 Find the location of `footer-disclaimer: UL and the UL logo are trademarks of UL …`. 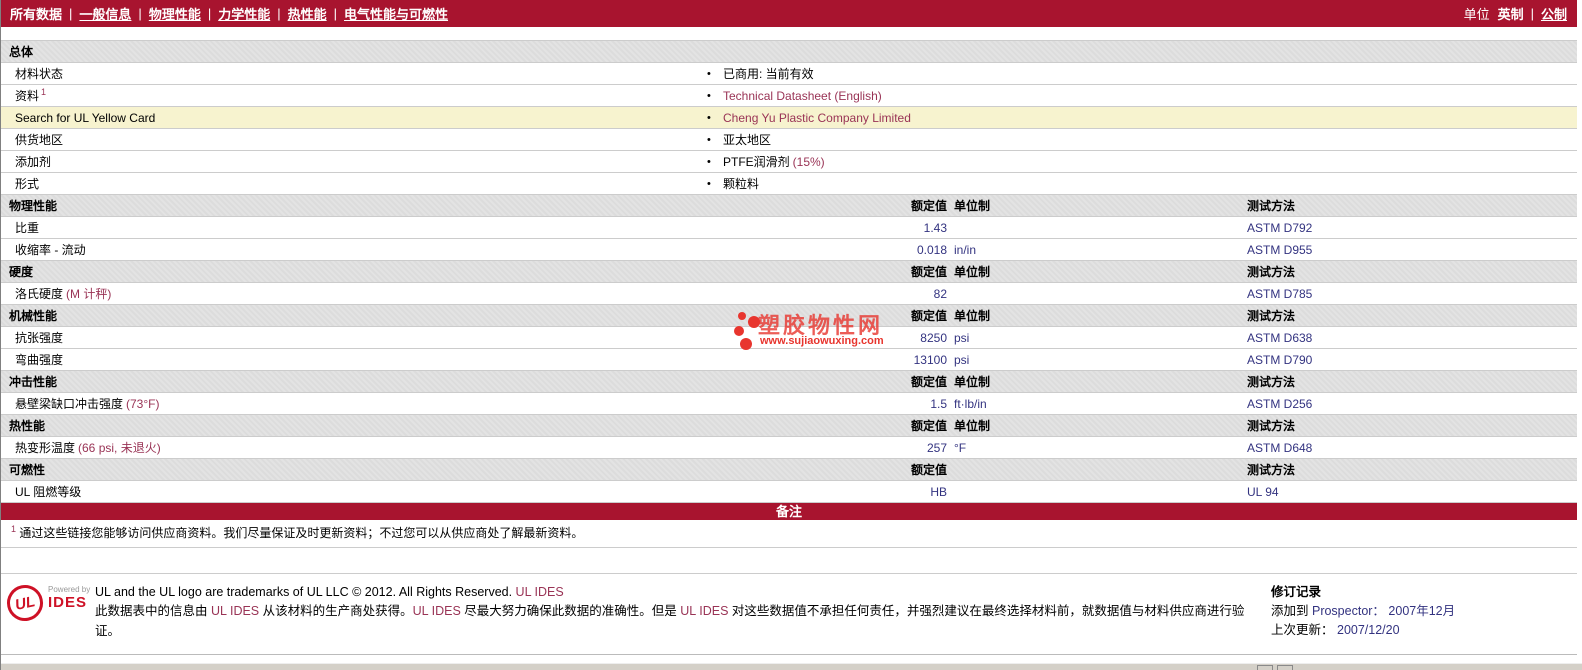

footer-disclaimer: UL and the UL logo are trademarks of UL … is located at coordinates (670, 611).